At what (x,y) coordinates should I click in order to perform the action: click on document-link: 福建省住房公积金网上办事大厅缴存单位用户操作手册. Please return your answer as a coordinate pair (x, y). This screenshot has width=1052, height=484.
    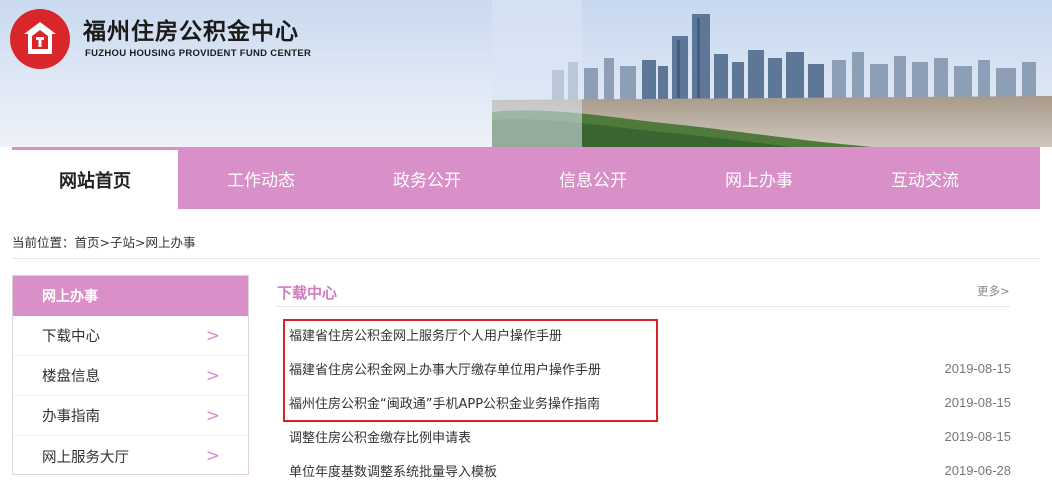
    Looking at the image, I should click on (445, 368).